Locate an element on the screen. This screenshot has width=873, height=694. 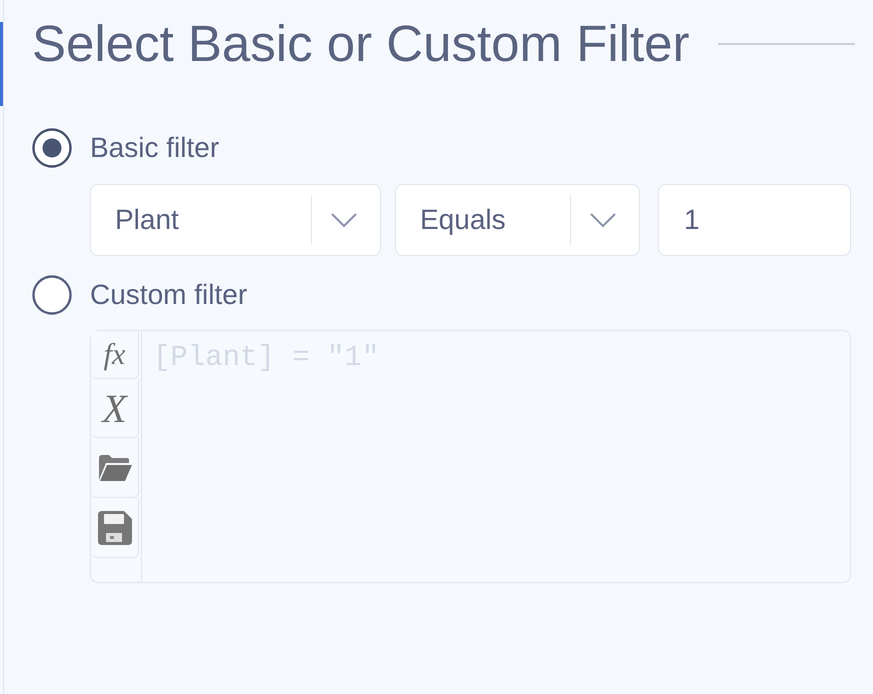
folder-icon is located at coordinates (115, 468).